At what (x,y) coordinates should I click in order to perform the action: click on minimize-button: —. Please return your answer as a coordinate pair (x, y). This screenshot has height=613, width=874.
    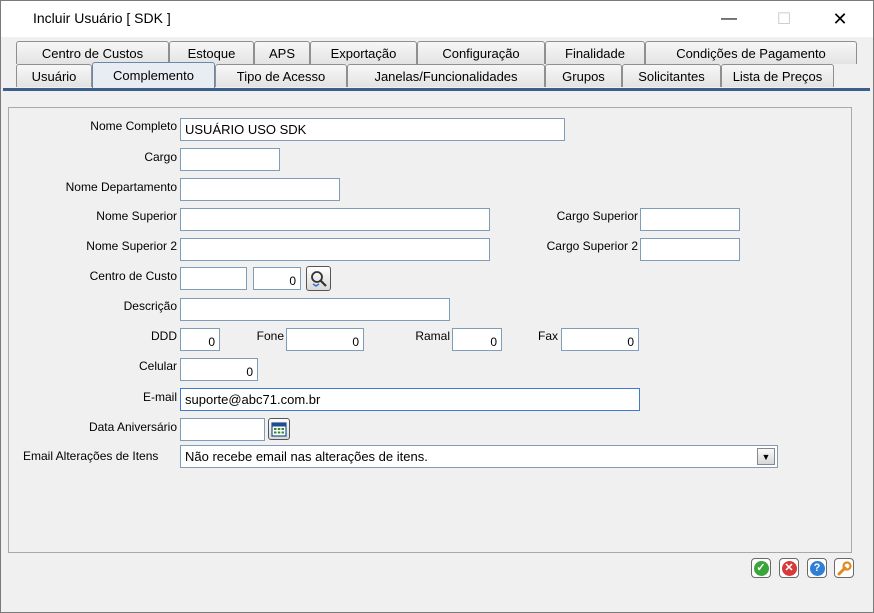
    Looking at the image, I should click on (729, 19).